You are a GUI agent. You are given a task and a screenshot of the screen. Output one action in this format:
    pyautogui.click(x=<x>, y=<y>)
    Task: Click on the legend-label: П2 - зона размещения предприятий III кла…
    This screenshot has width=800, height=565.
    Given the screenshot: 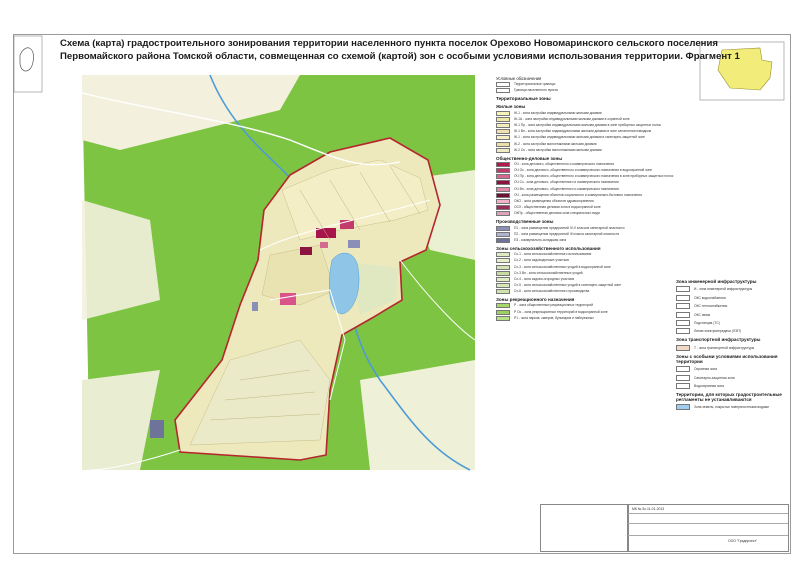 What is the action you would take?
    pyautogui.click(x=567, y=233)
    